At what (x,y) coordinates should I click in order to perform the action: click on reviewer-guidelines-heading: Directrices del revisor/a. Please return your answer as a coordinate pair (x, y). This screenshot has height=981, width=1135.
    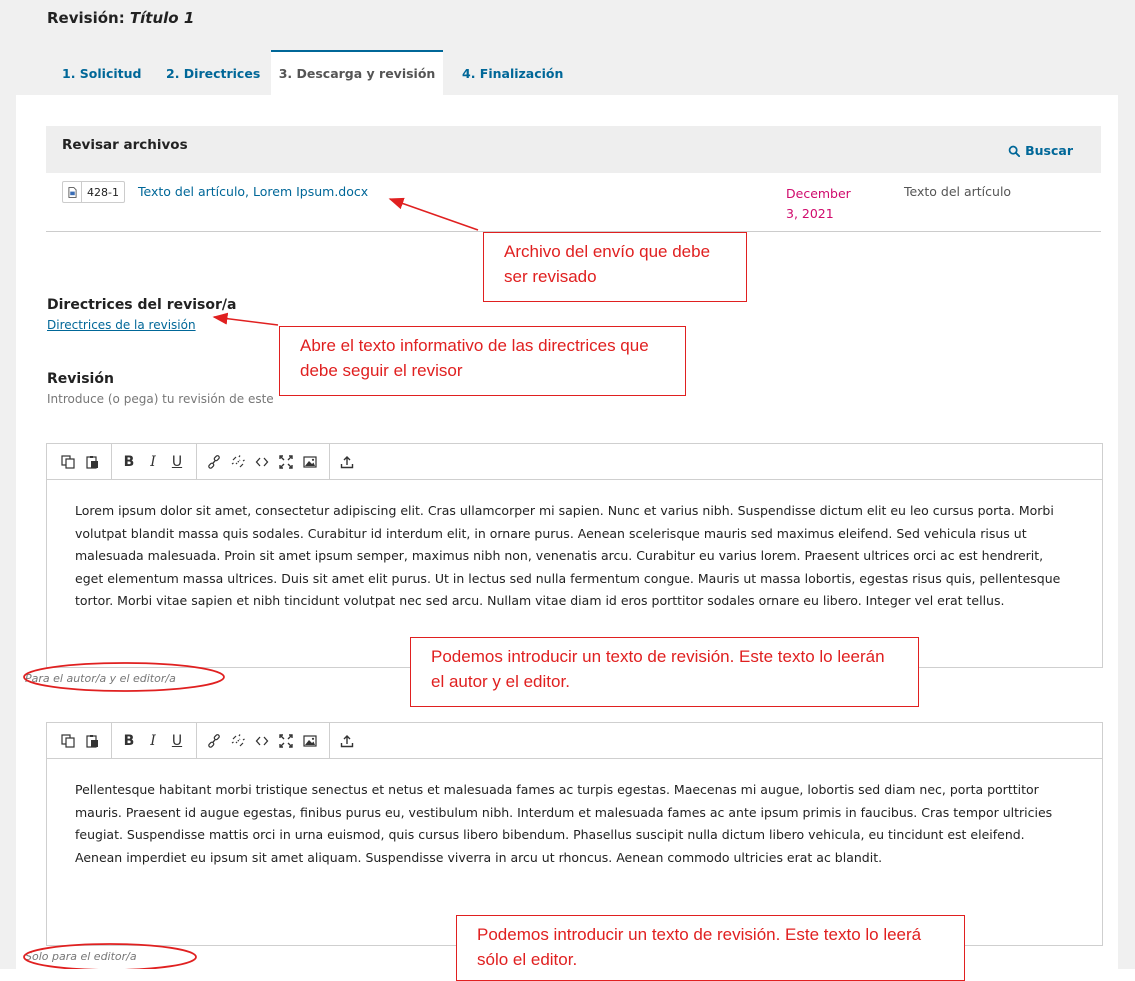
    Looking at the image, I should click on (142, 305).